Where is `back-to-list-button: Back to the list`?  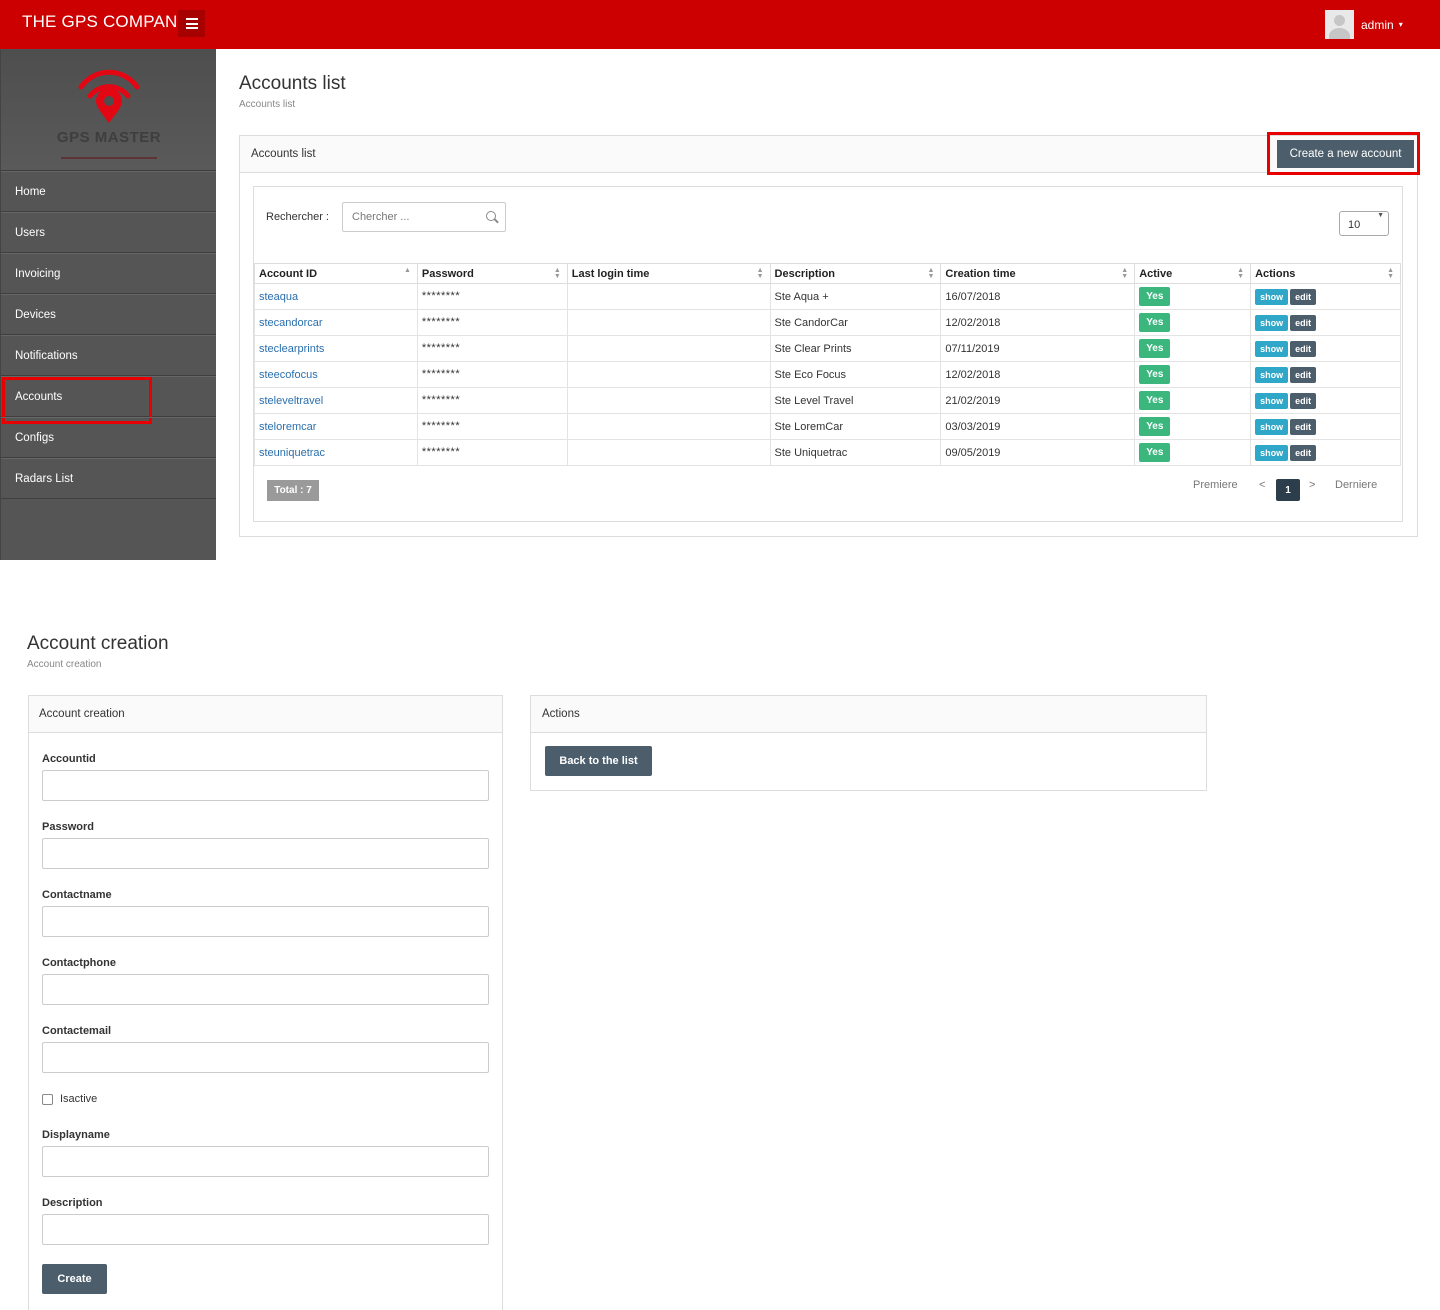 back-to-list-button: Back to the list is located at coordinates (598, 761).